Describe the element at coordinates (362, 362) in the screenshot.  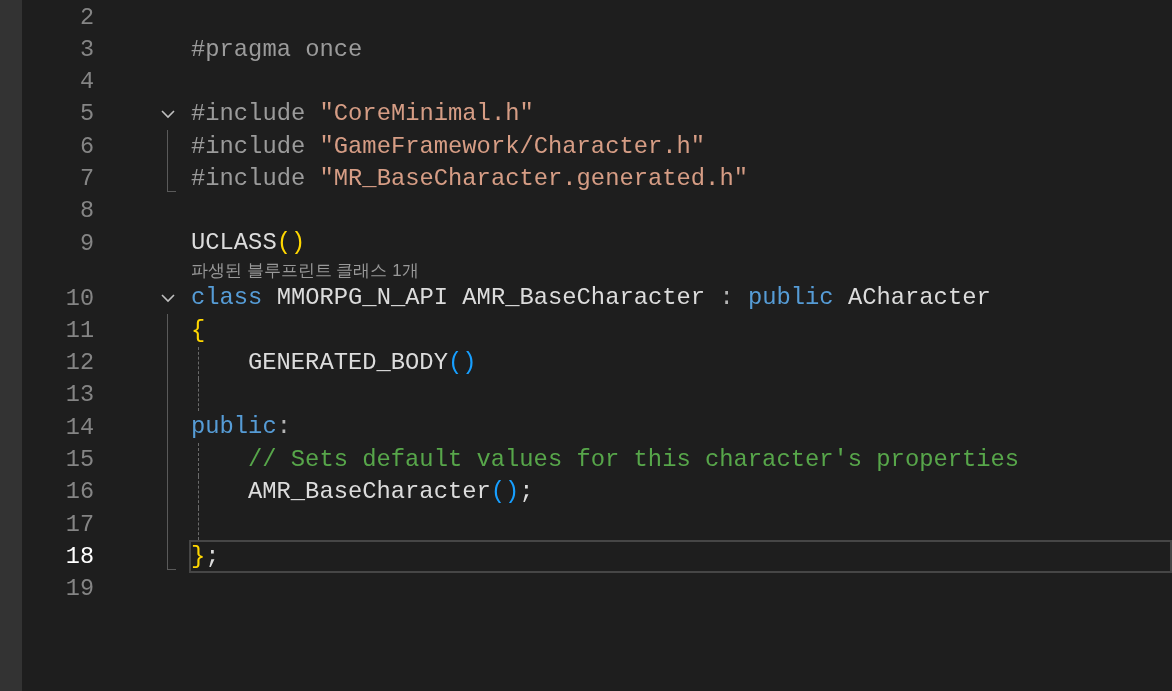
I see `code-line: GENERATED_BODY()` at that location.